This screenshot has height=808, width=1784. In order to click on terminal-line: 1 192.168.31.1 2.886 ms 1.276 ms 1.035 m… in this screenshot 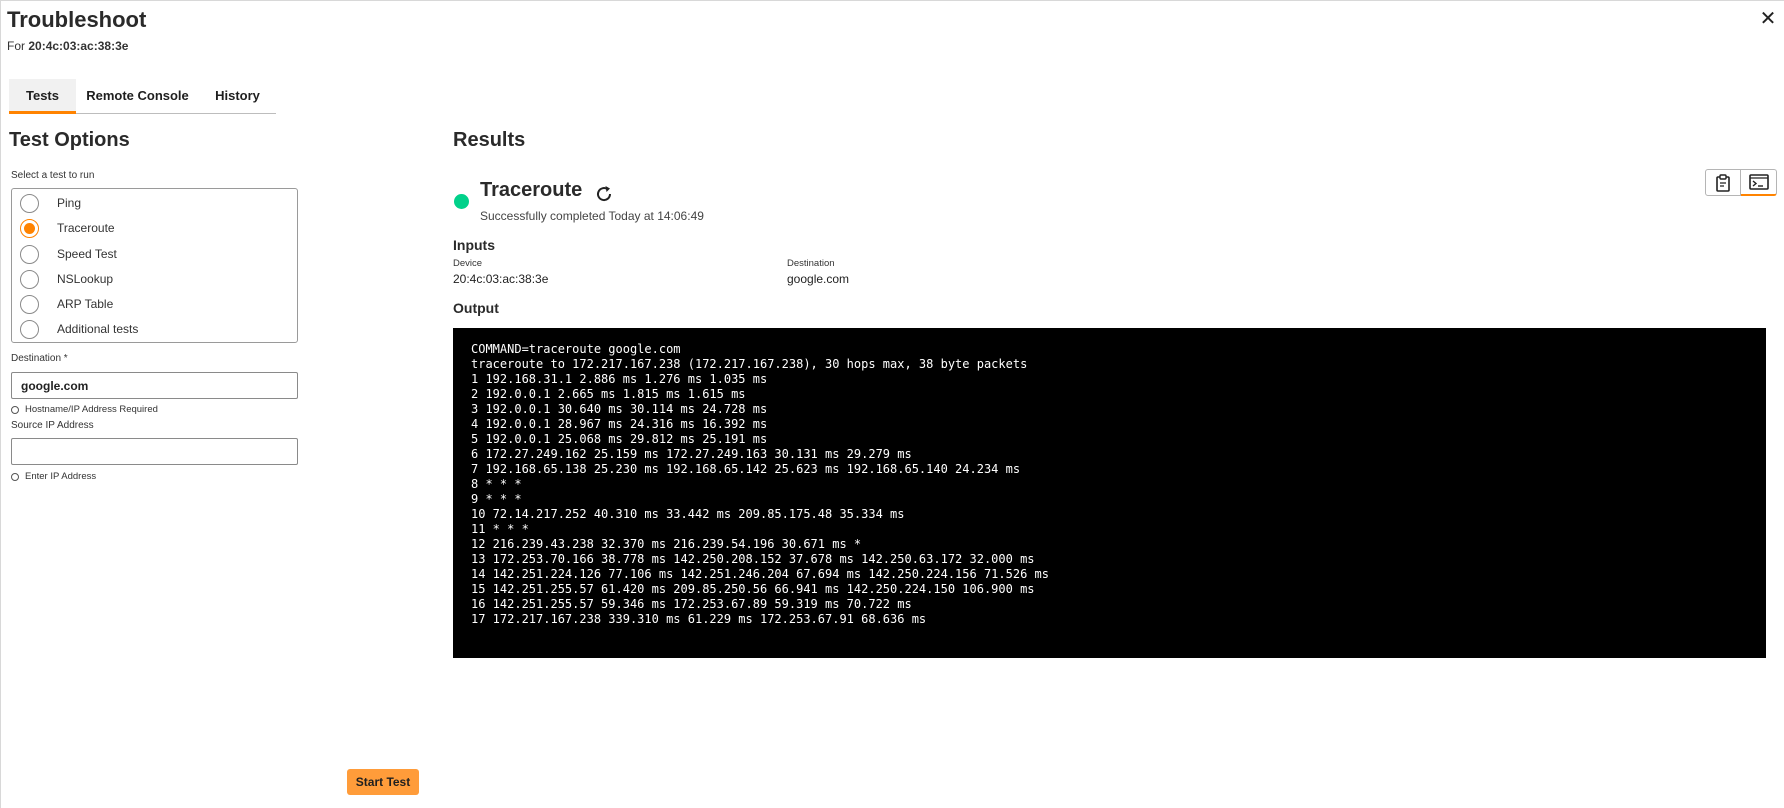, I will do `click(619, 379)`.